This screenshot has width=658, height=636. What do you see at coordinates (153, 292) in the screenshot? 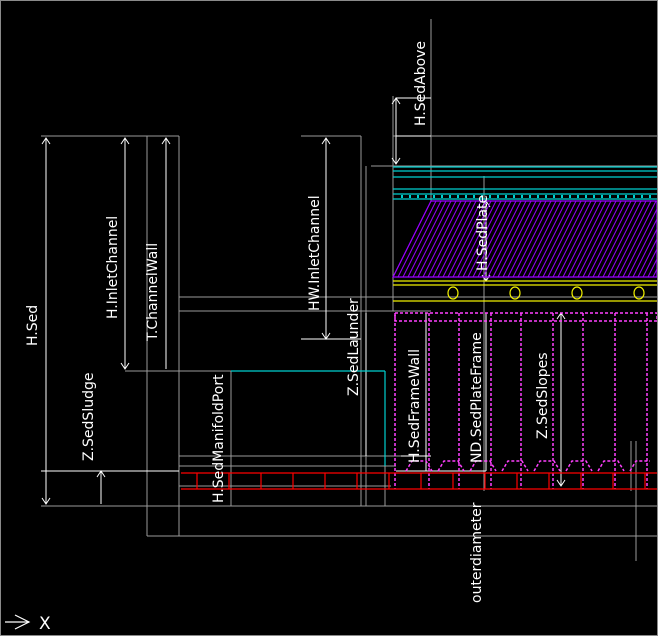
I see `label-t-channel-wall: T.ChannelWall` at bounding box center [153, 292].